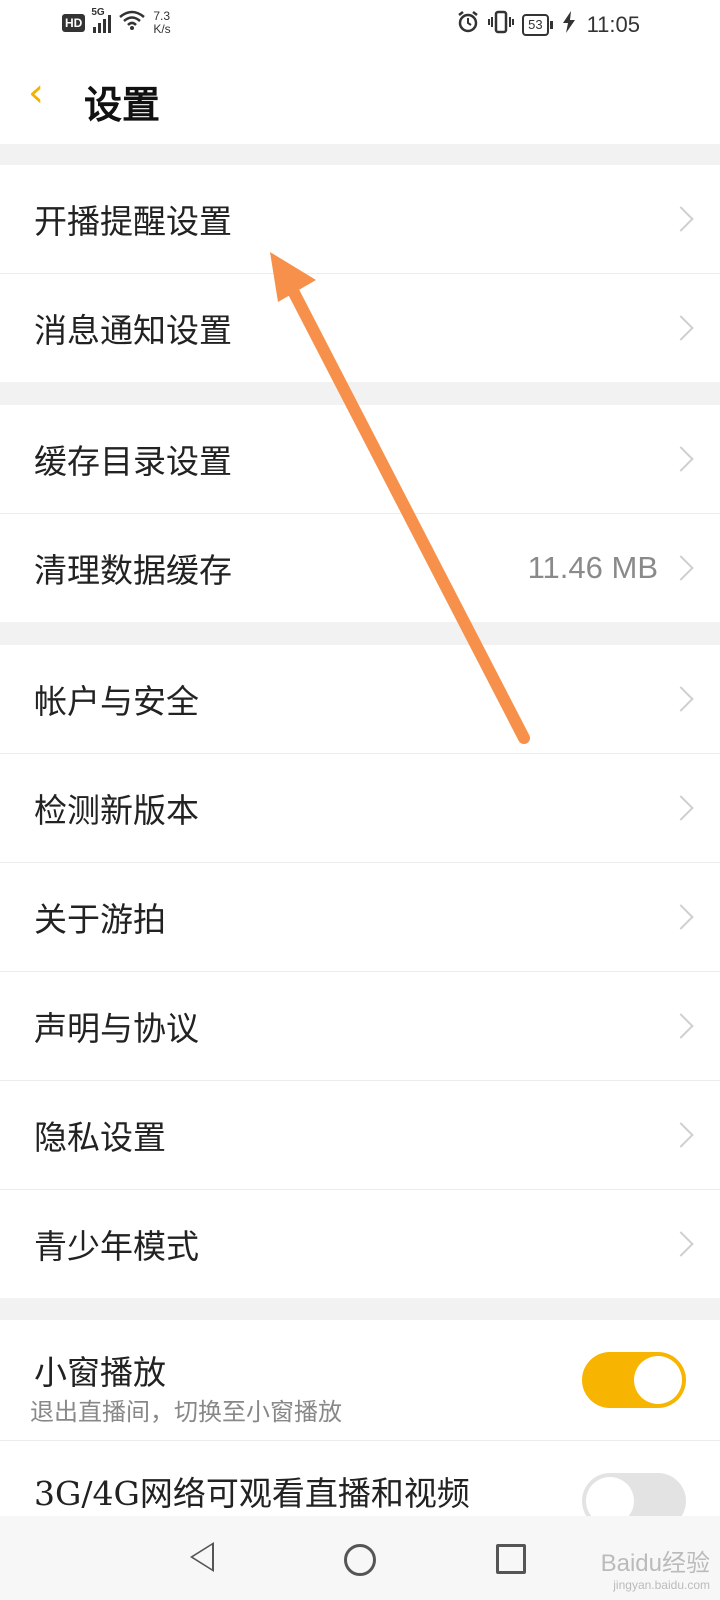 The width and height of the screenshot is (720, 1600). I want to click on net-speed: 7.3 K/s, so click(161, 23).